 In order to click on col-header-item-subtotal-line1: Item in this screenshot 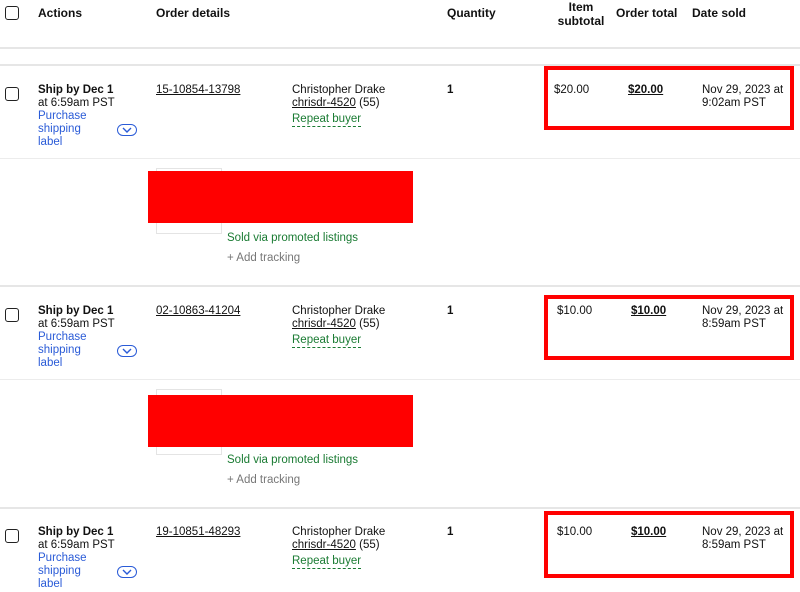, I will do `click(581, 7)`.